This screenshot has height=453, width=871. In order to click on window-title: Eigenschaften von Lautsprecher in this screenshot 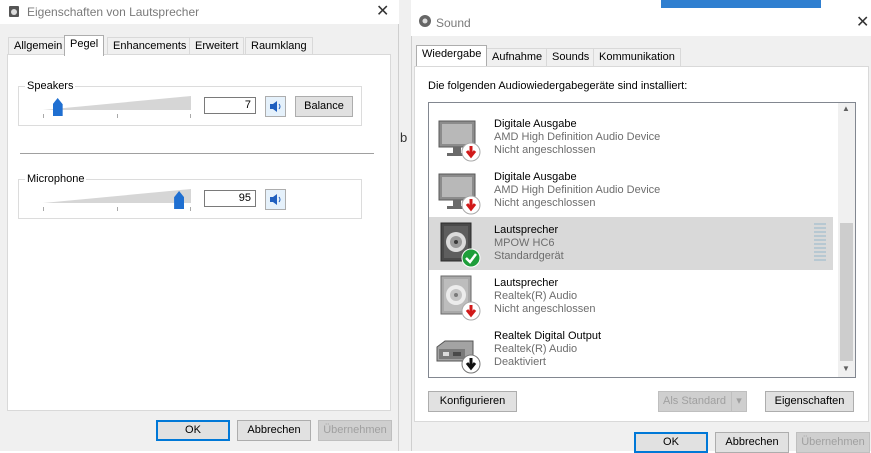, I will do `click(113, 12)`.